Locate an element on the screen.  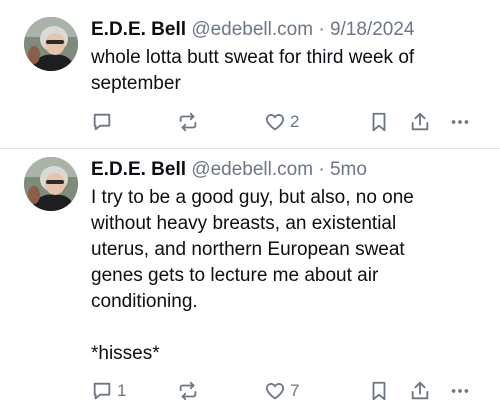
reply-button is located at coordinates (104, 122).